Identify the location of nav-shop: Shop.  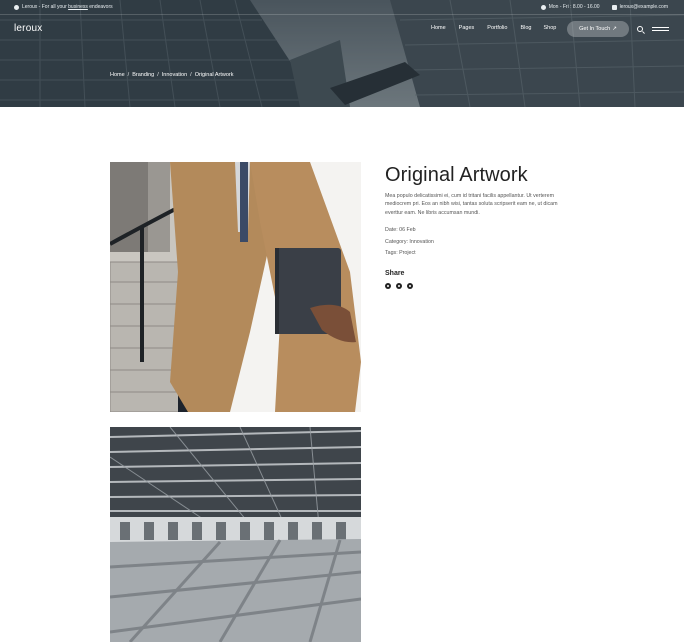
(549, 28).